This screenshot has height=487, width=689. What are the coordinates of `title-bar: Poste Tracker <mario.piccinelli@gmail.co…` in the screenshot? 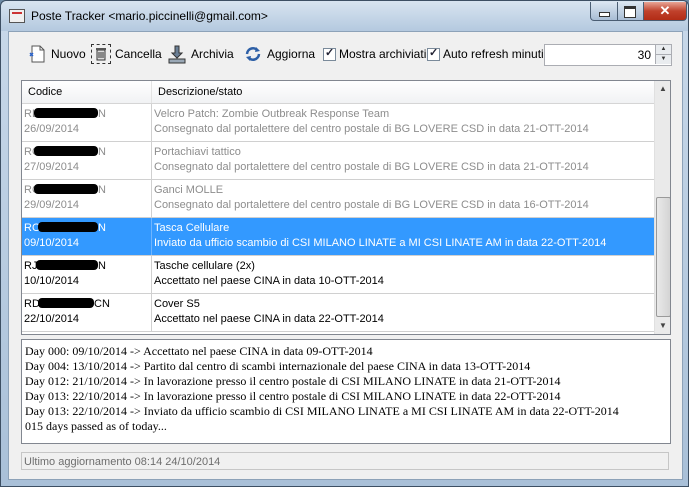 It's located at (344, 16).